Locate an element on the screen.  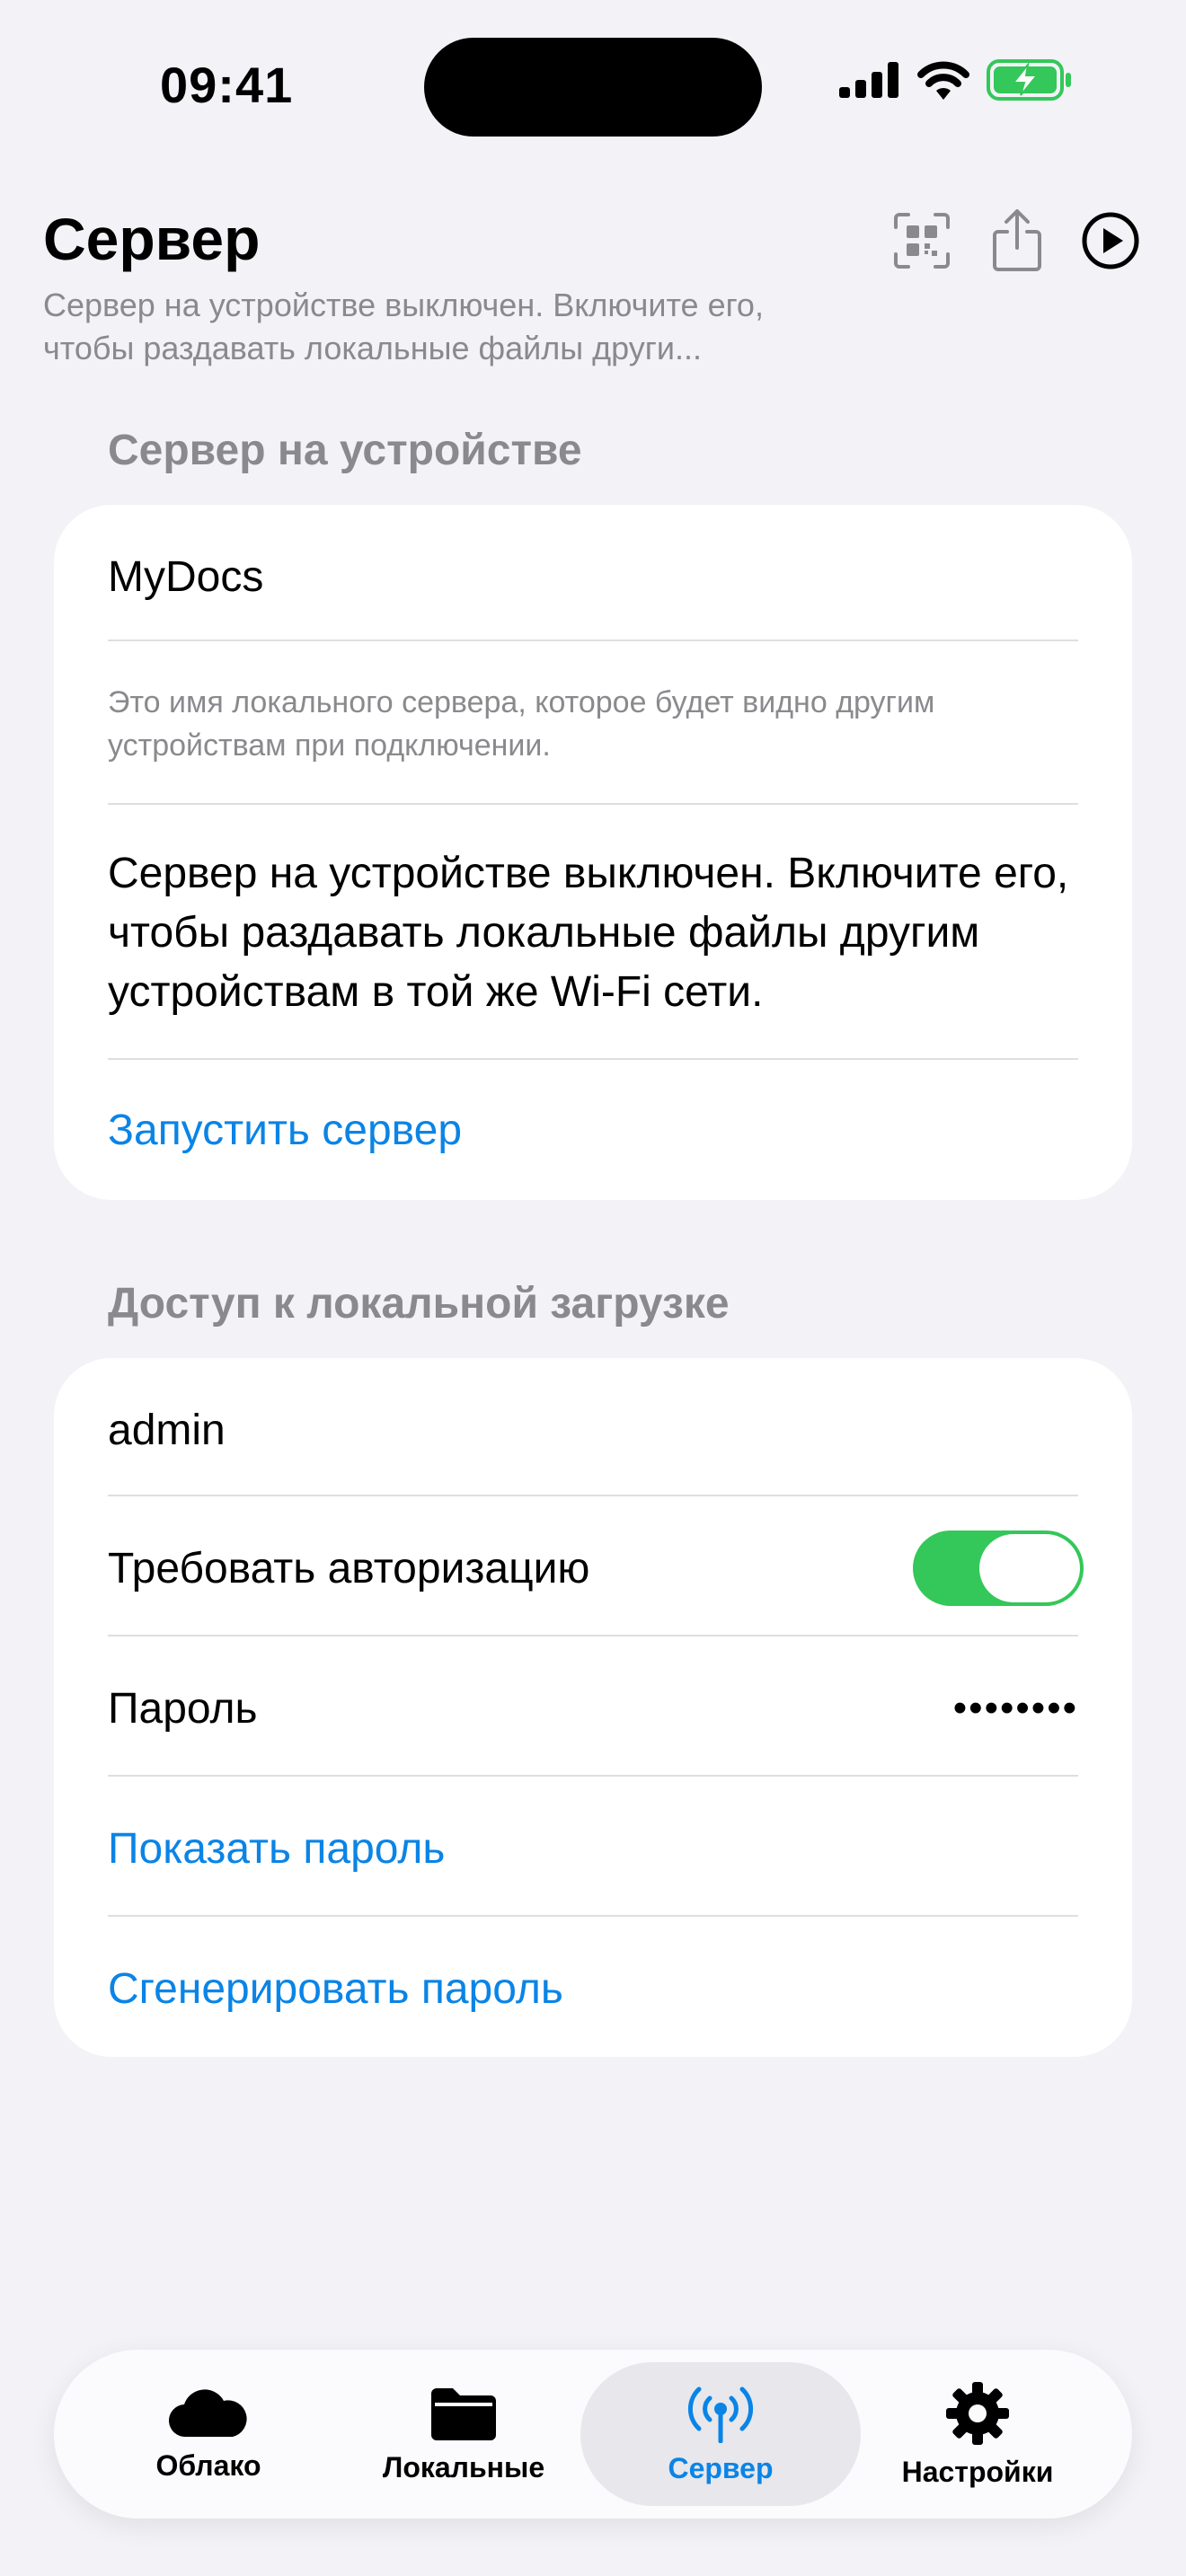
tab-local: Локальные is located at coordinates (463, 2434).